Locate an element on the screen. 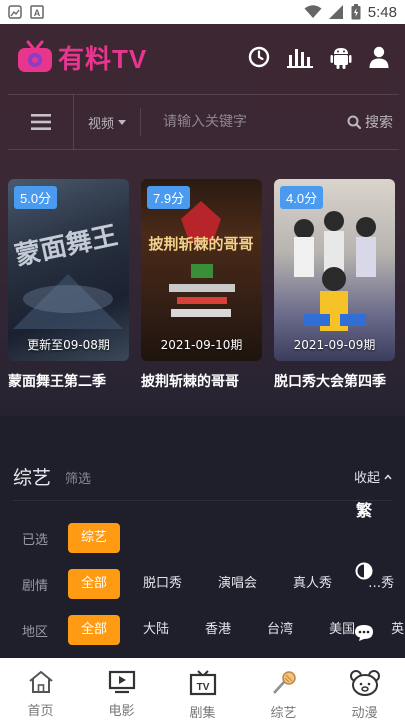  svg-text: A is located at coordinates (37, 13).